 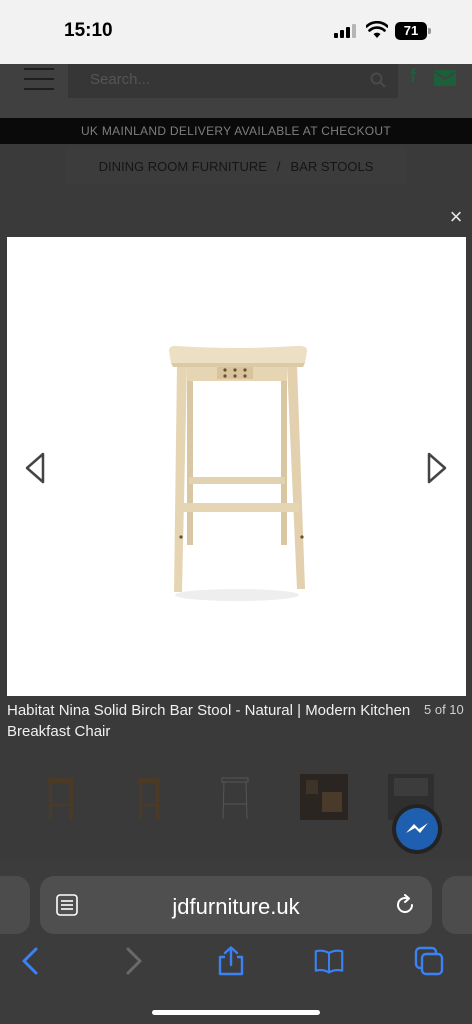 What do you see at coordinates (405, 905) in the screenshot?
I see `reload-icon` at bounding box center [405, 905].